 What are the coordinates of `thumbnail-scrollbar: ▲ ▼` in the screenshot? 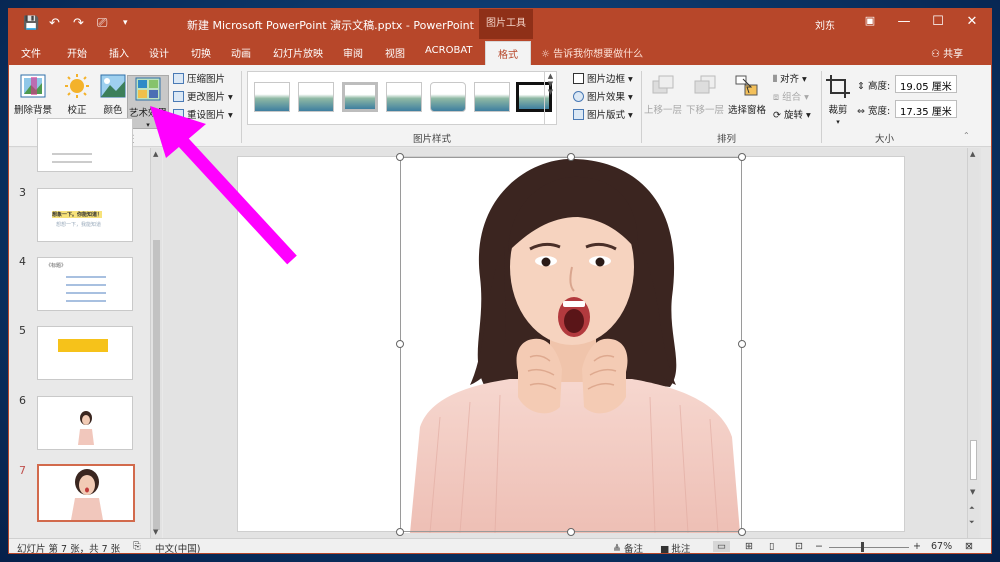 It's located at (156, 343).